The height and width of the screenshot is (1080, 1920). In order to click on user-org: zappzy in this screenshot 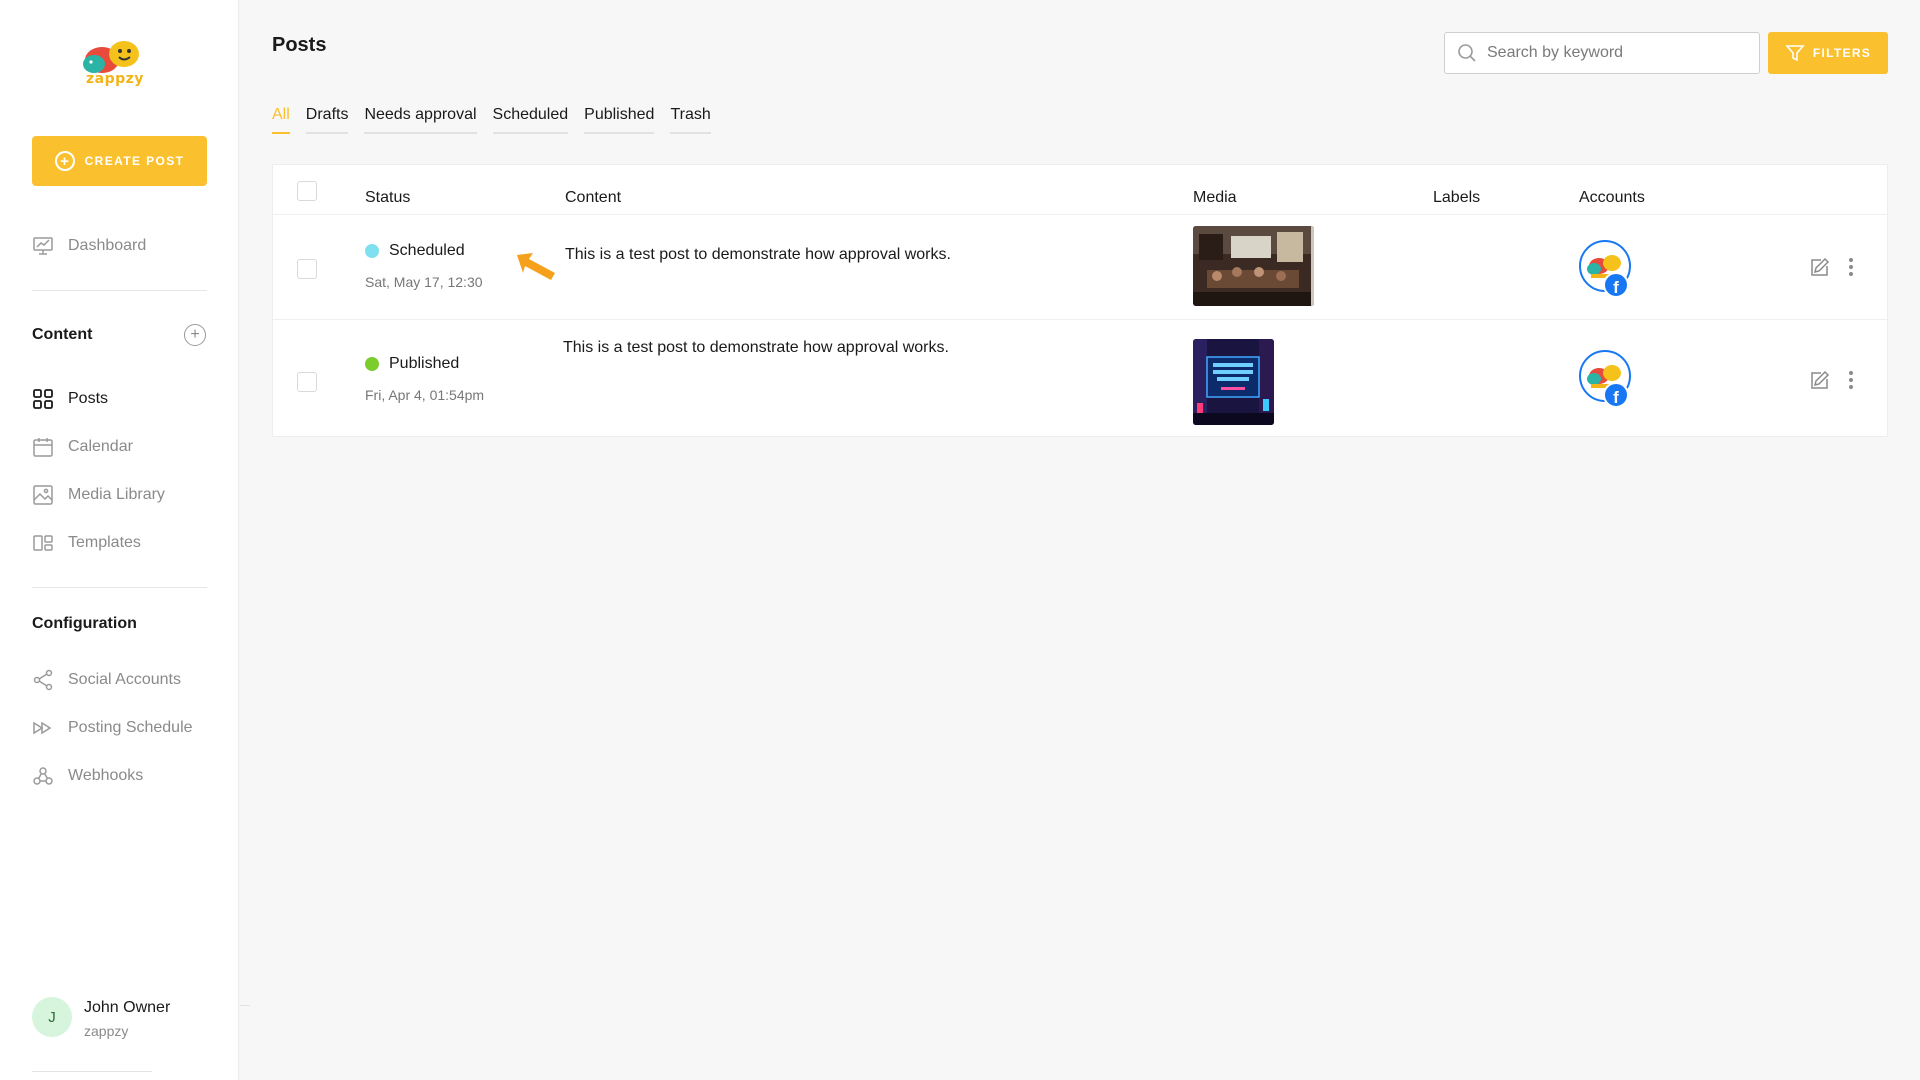, I will do `click(106, 1031)`.